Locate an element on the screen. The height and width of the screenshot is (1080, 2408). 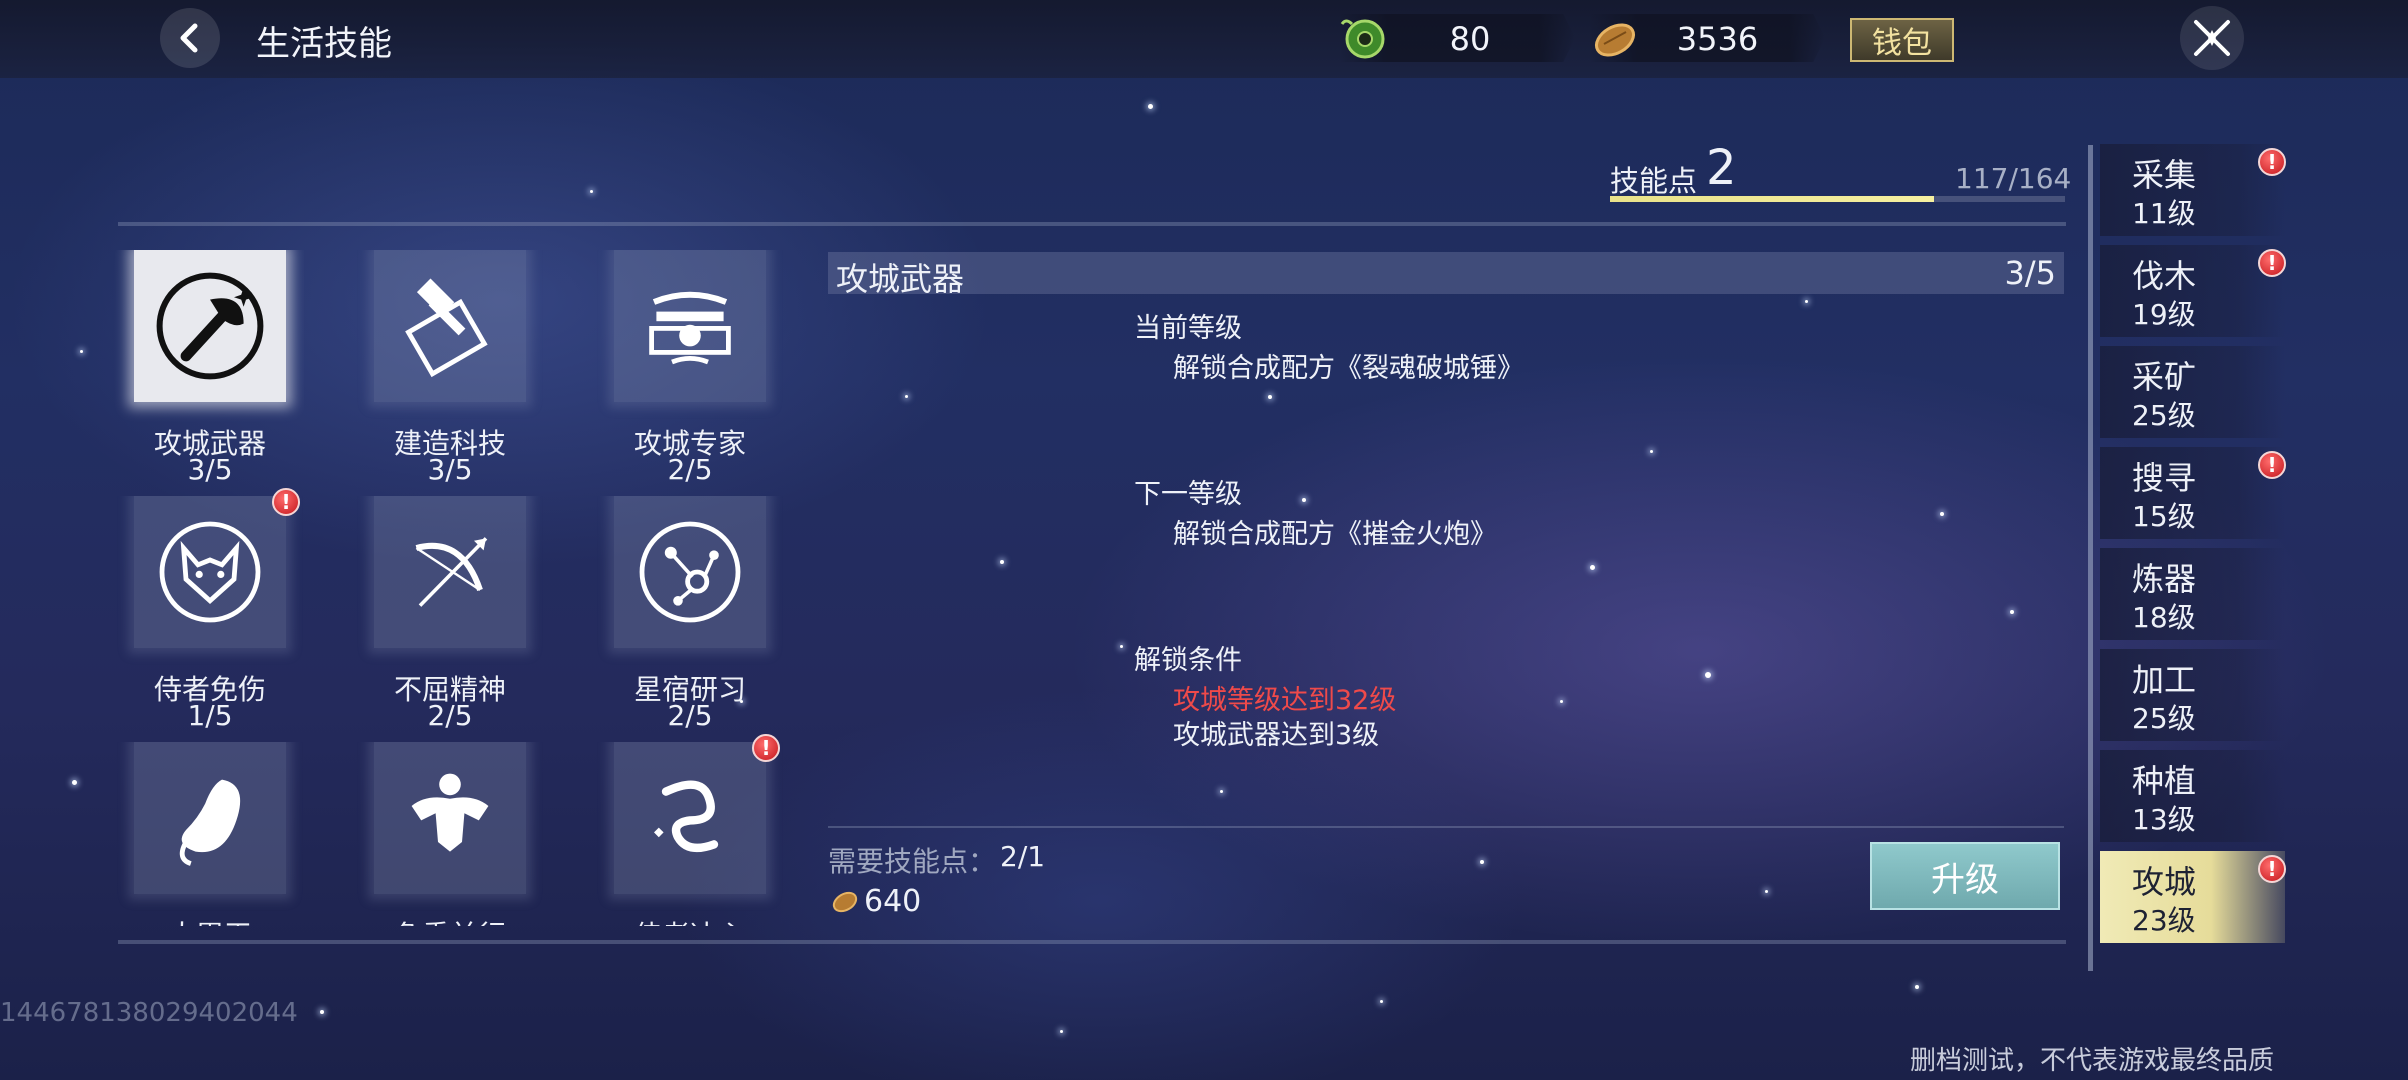
category-item: 炼器 18级 is located at coordinates (2192, 594).